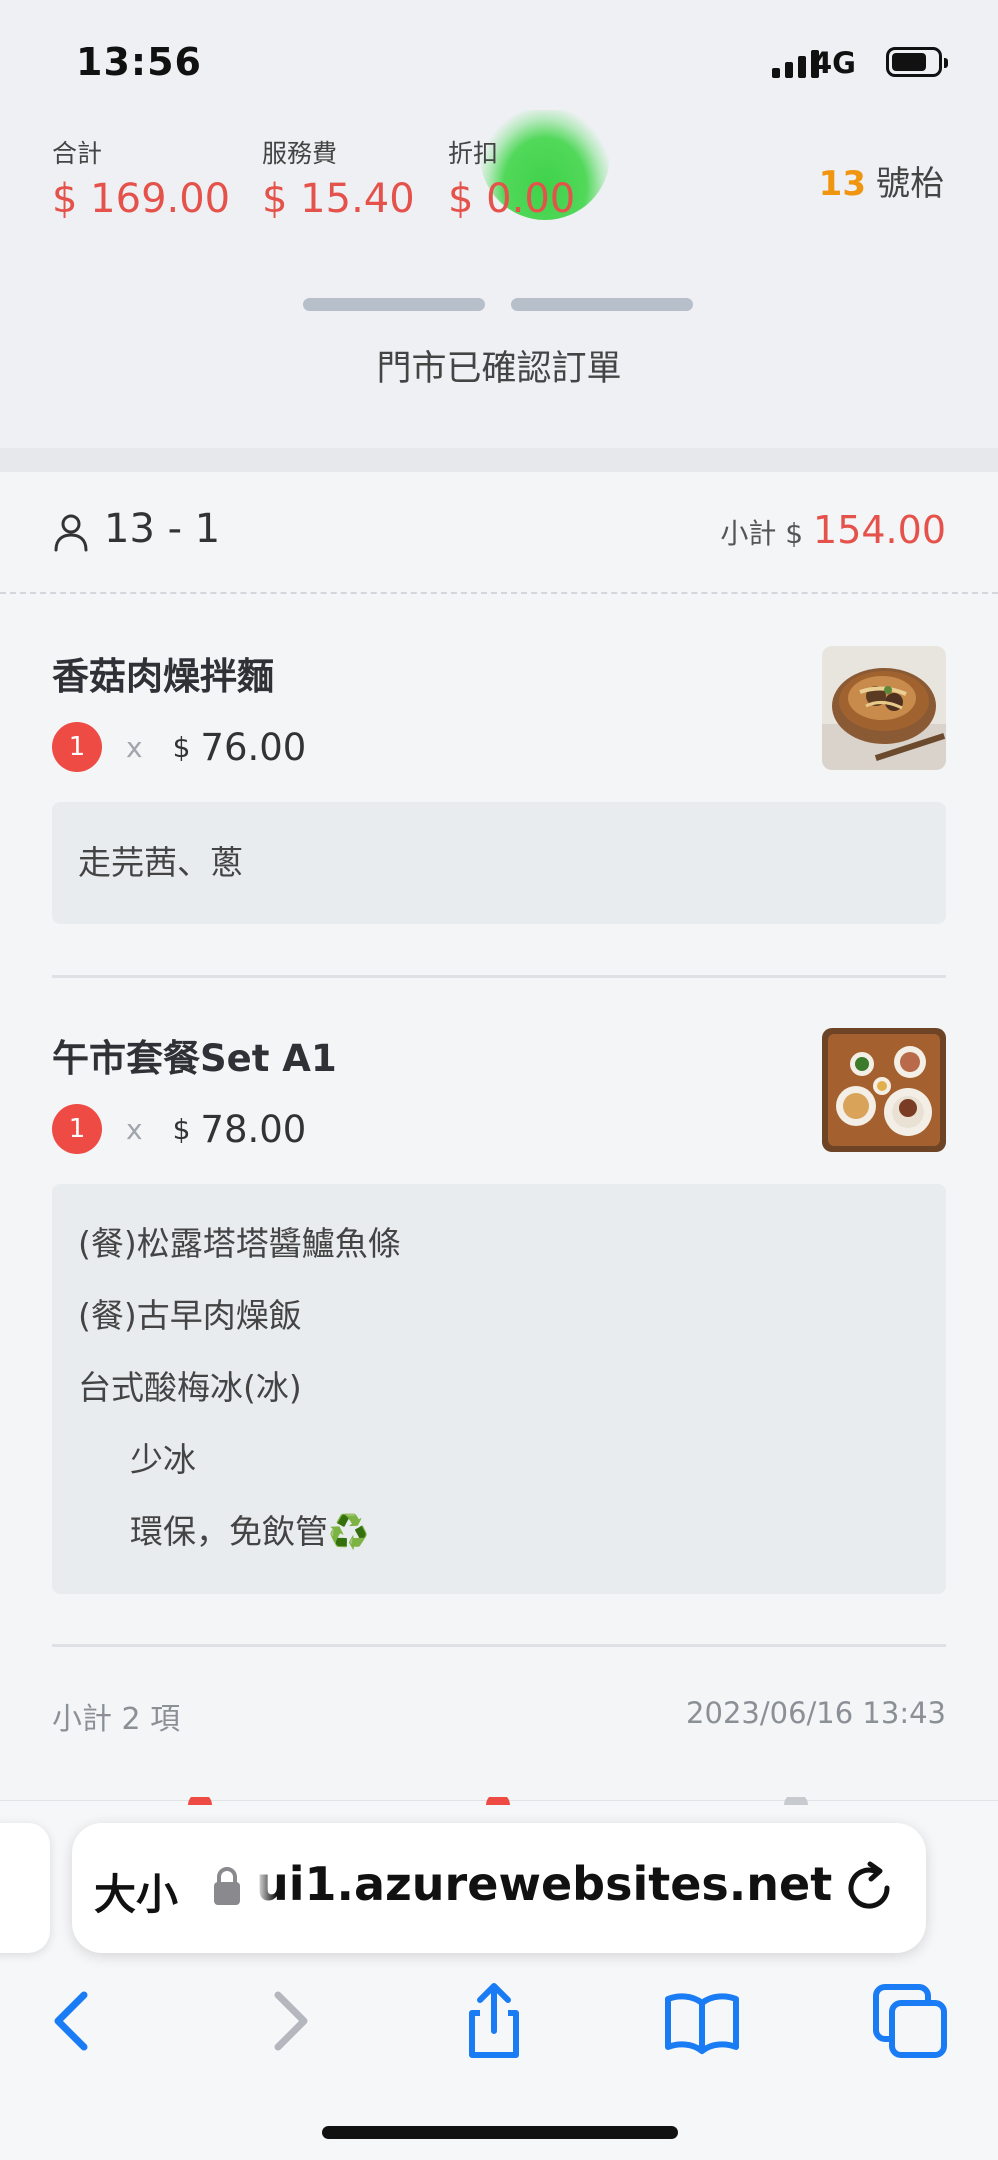 This screenshot has width=998, height=2160. I want to click on table-number-value: 13, so click(842, 184).